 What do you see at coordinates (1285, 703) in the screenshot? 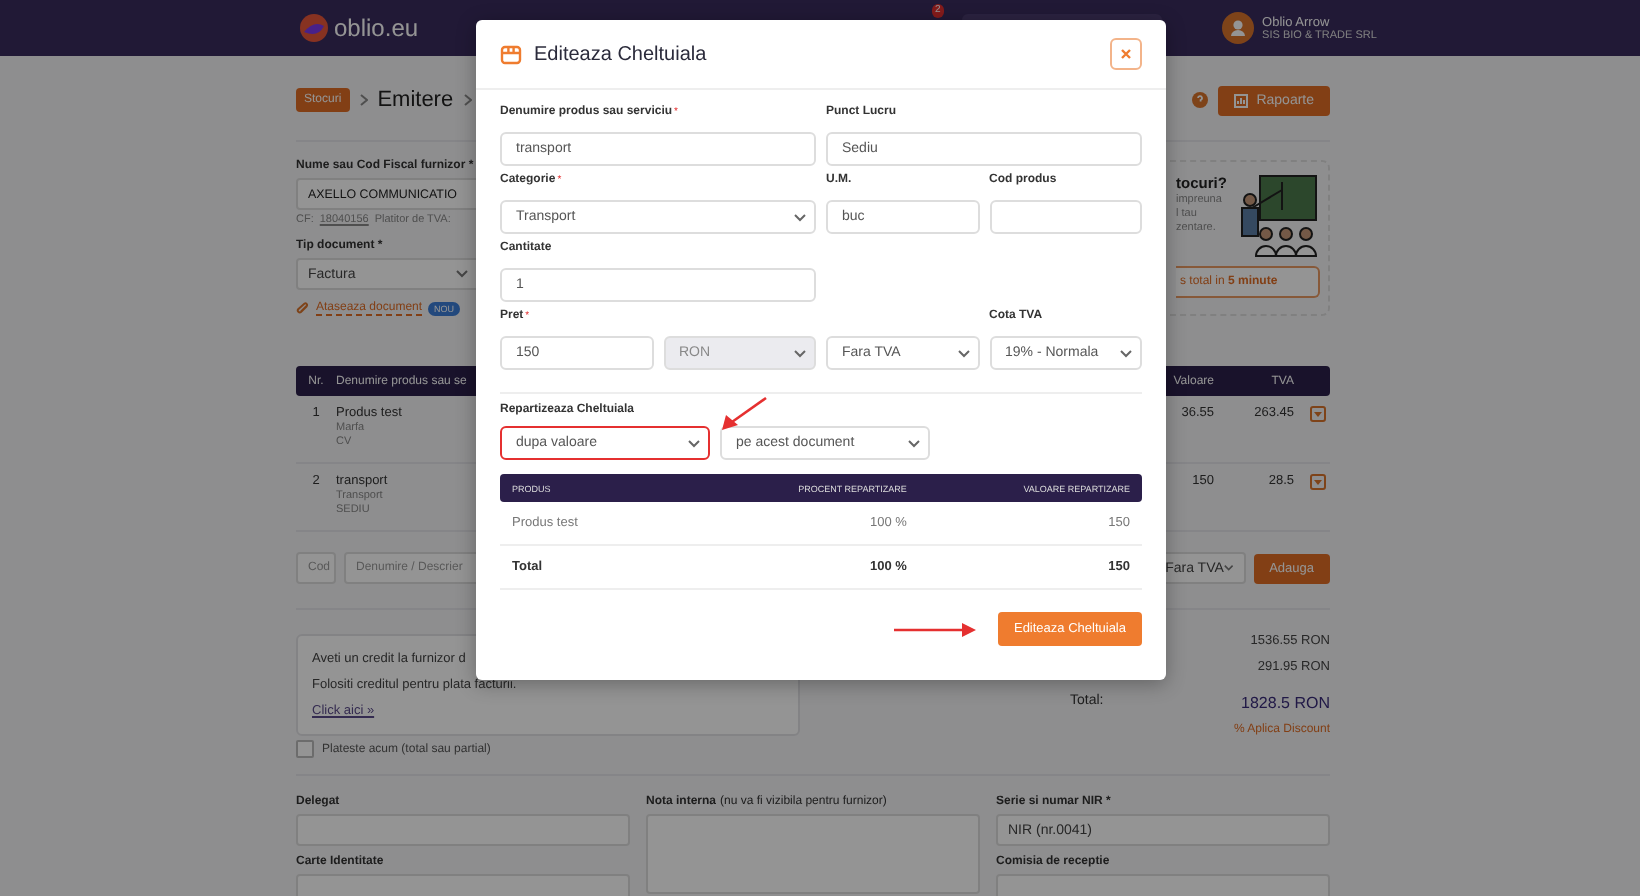
I see `total-value: 1828.5 RON` at bounding box center [1285, 703].